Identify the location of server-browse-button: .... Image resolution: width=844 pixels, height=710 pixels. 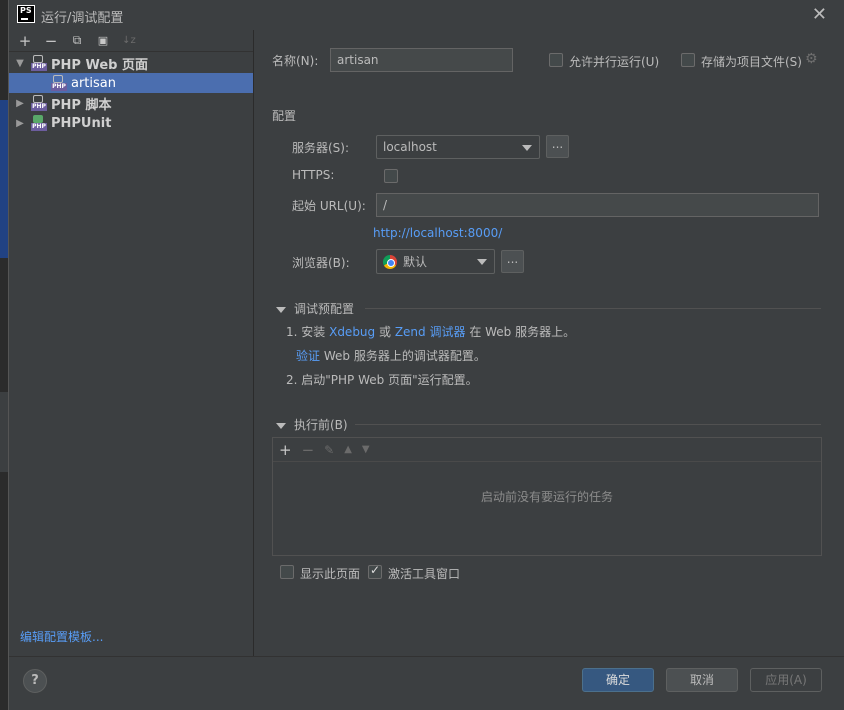
(557, 146).